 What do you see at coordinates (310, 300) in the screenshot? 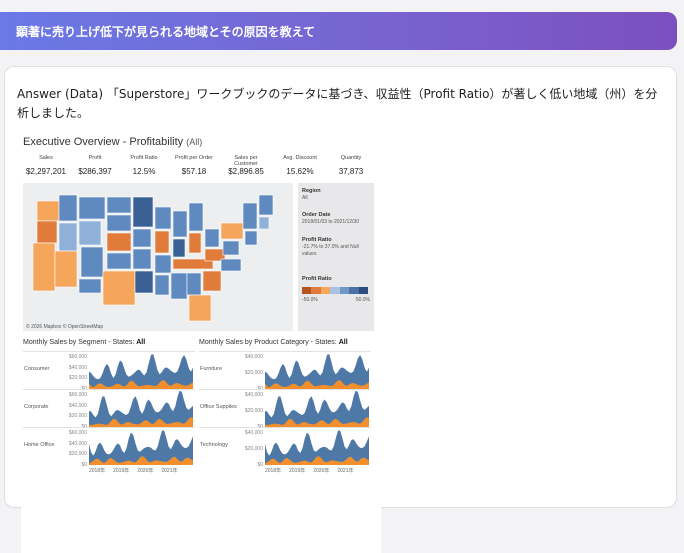
I see `legend-min: -50.0%` at bounding box center [310, 300].